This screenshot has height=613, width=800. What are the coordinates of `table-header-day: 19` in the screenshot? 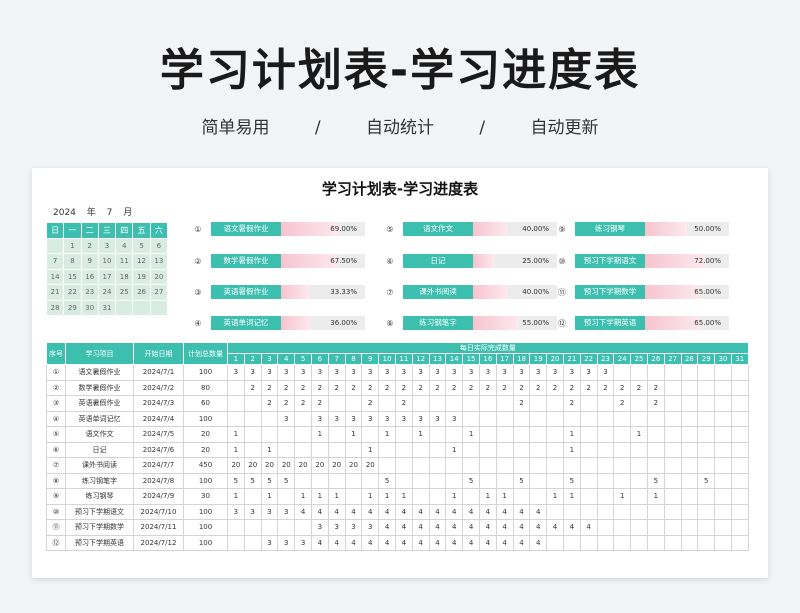 It's located at (538, 359).